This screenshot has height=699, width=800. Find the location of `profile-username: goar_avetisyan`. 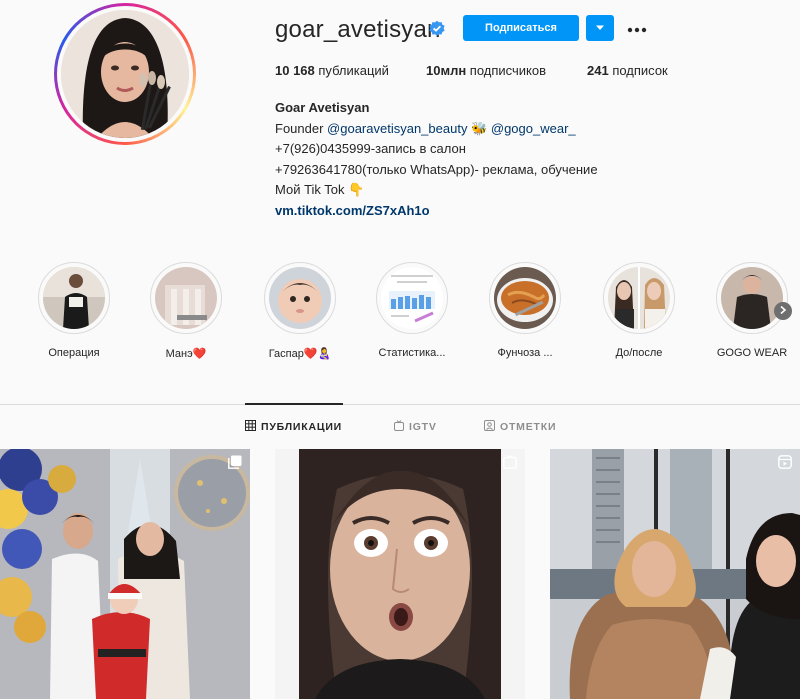

profile-username: goar_avetisyan is located at coordinates (358, 29).